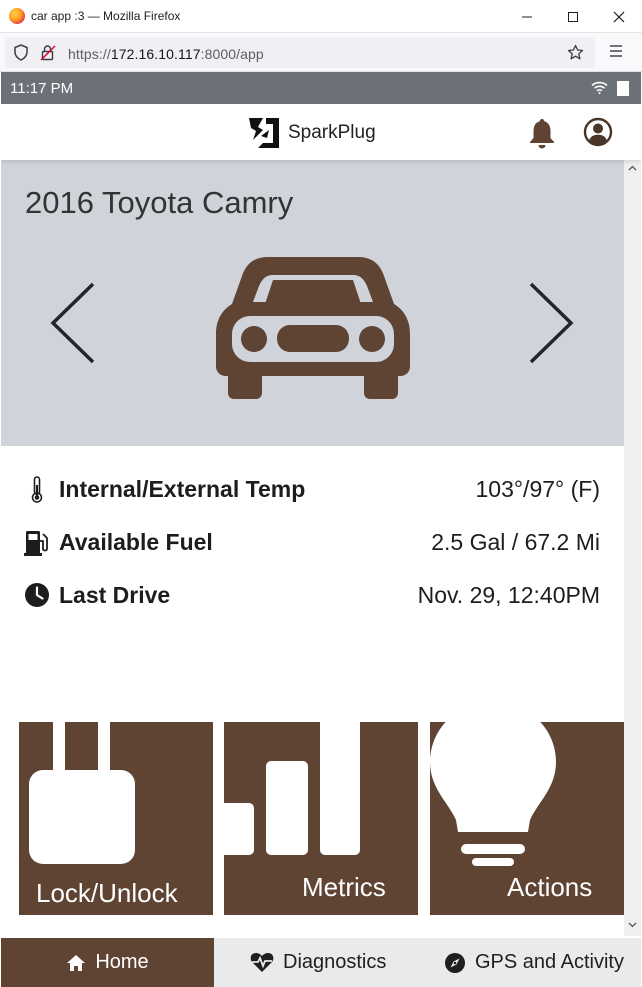  Describe the element at coordinates (300, 52) in the screenshot. I see `address-bar: https://172.16.10.117:8000/app` at that location.